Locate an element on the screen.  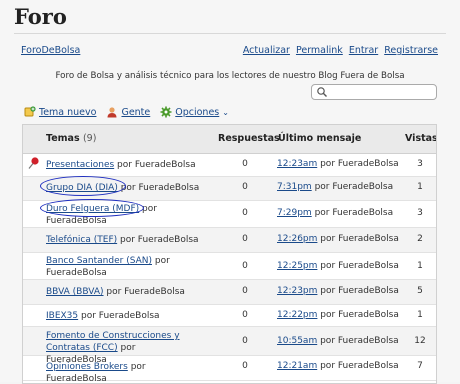
last-message-cell: 7:29pm por FueradeBolsa is located at coordinates (335, 213).